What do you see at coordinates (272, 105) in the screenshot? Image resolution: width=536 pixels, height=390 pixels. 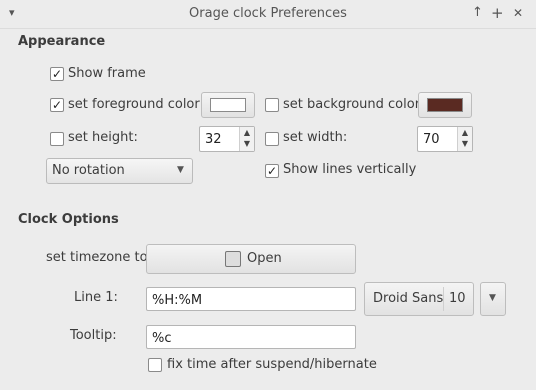 I see `bg-color-checkbox` at bounding box center [272, 105].